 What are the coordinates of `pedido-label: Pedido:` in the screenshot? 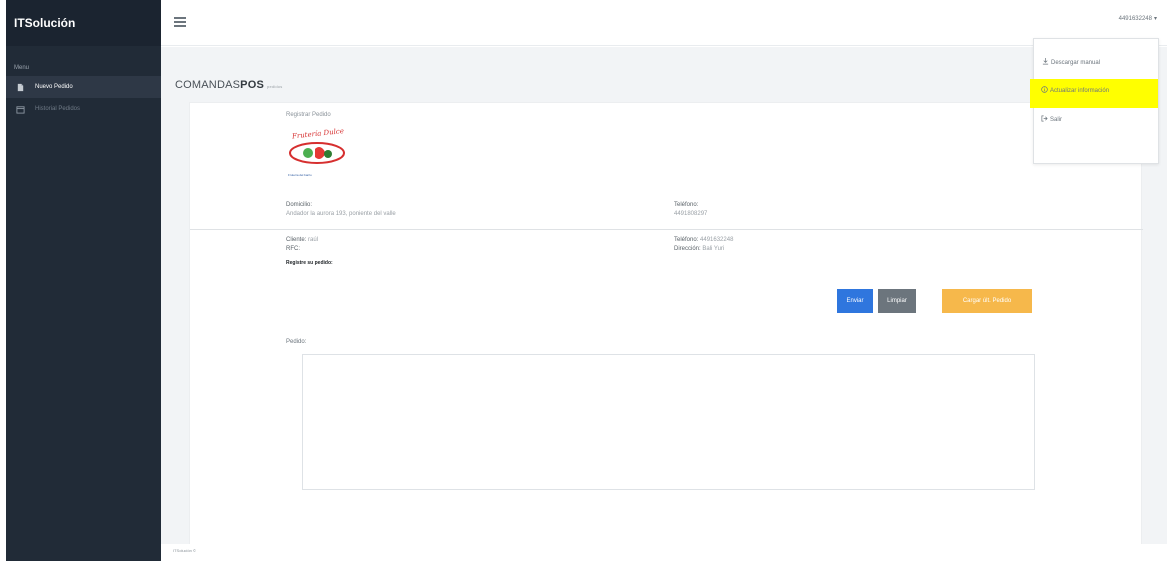 It's located at (296, 342).